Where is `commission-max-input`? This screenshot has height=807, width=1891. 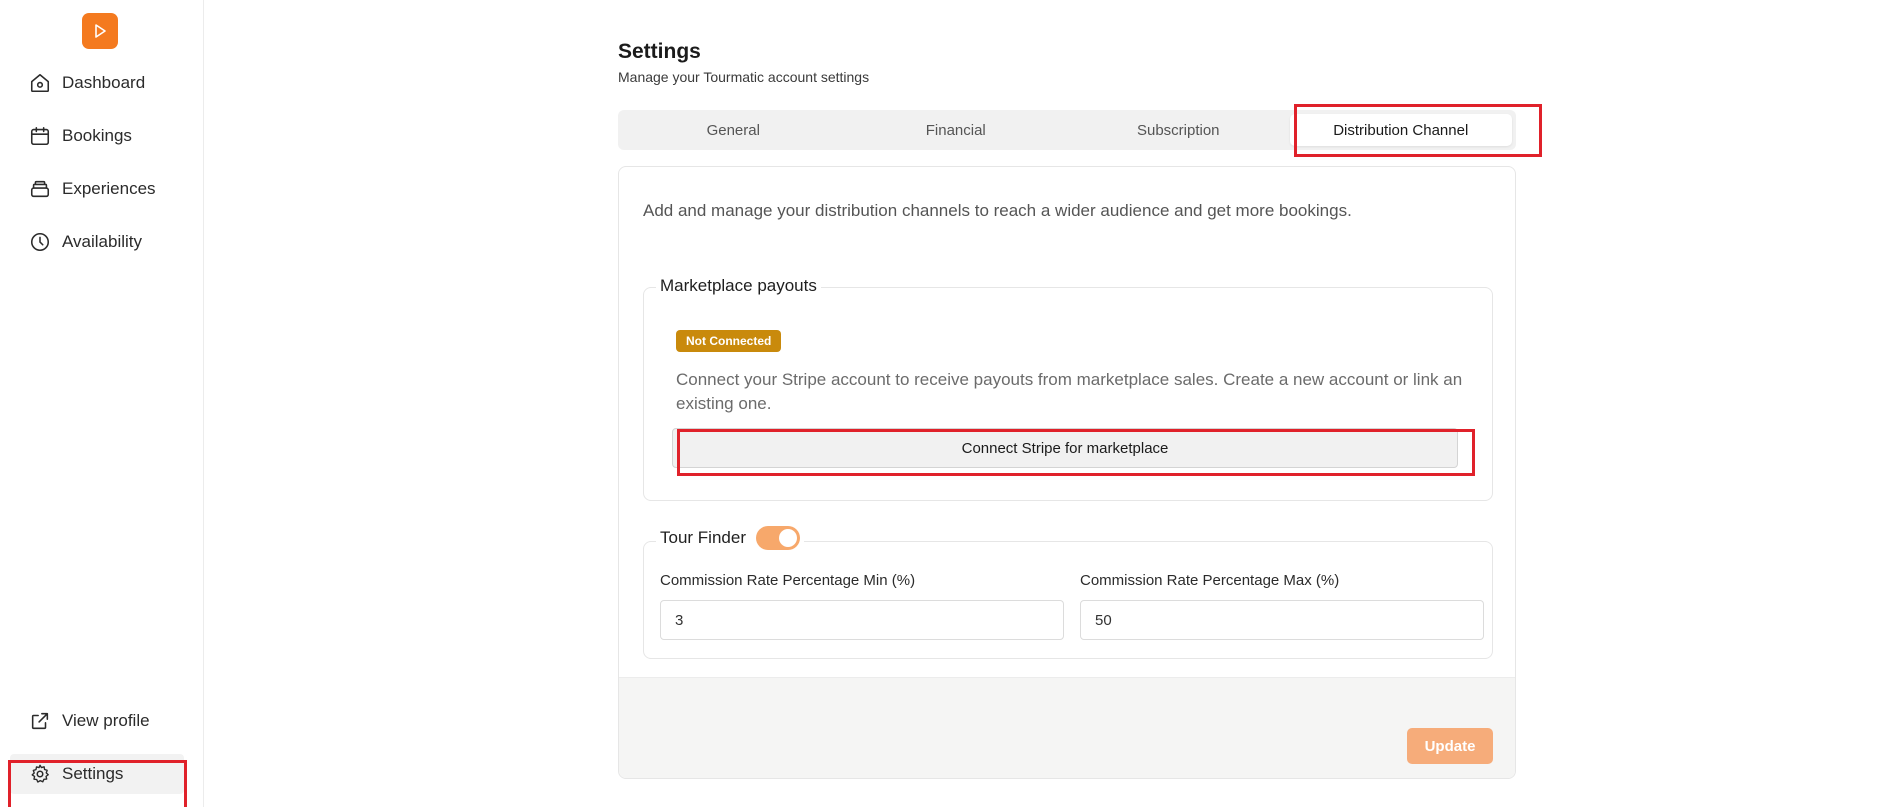 commission-max-input is located at coordinates (1282, 620).